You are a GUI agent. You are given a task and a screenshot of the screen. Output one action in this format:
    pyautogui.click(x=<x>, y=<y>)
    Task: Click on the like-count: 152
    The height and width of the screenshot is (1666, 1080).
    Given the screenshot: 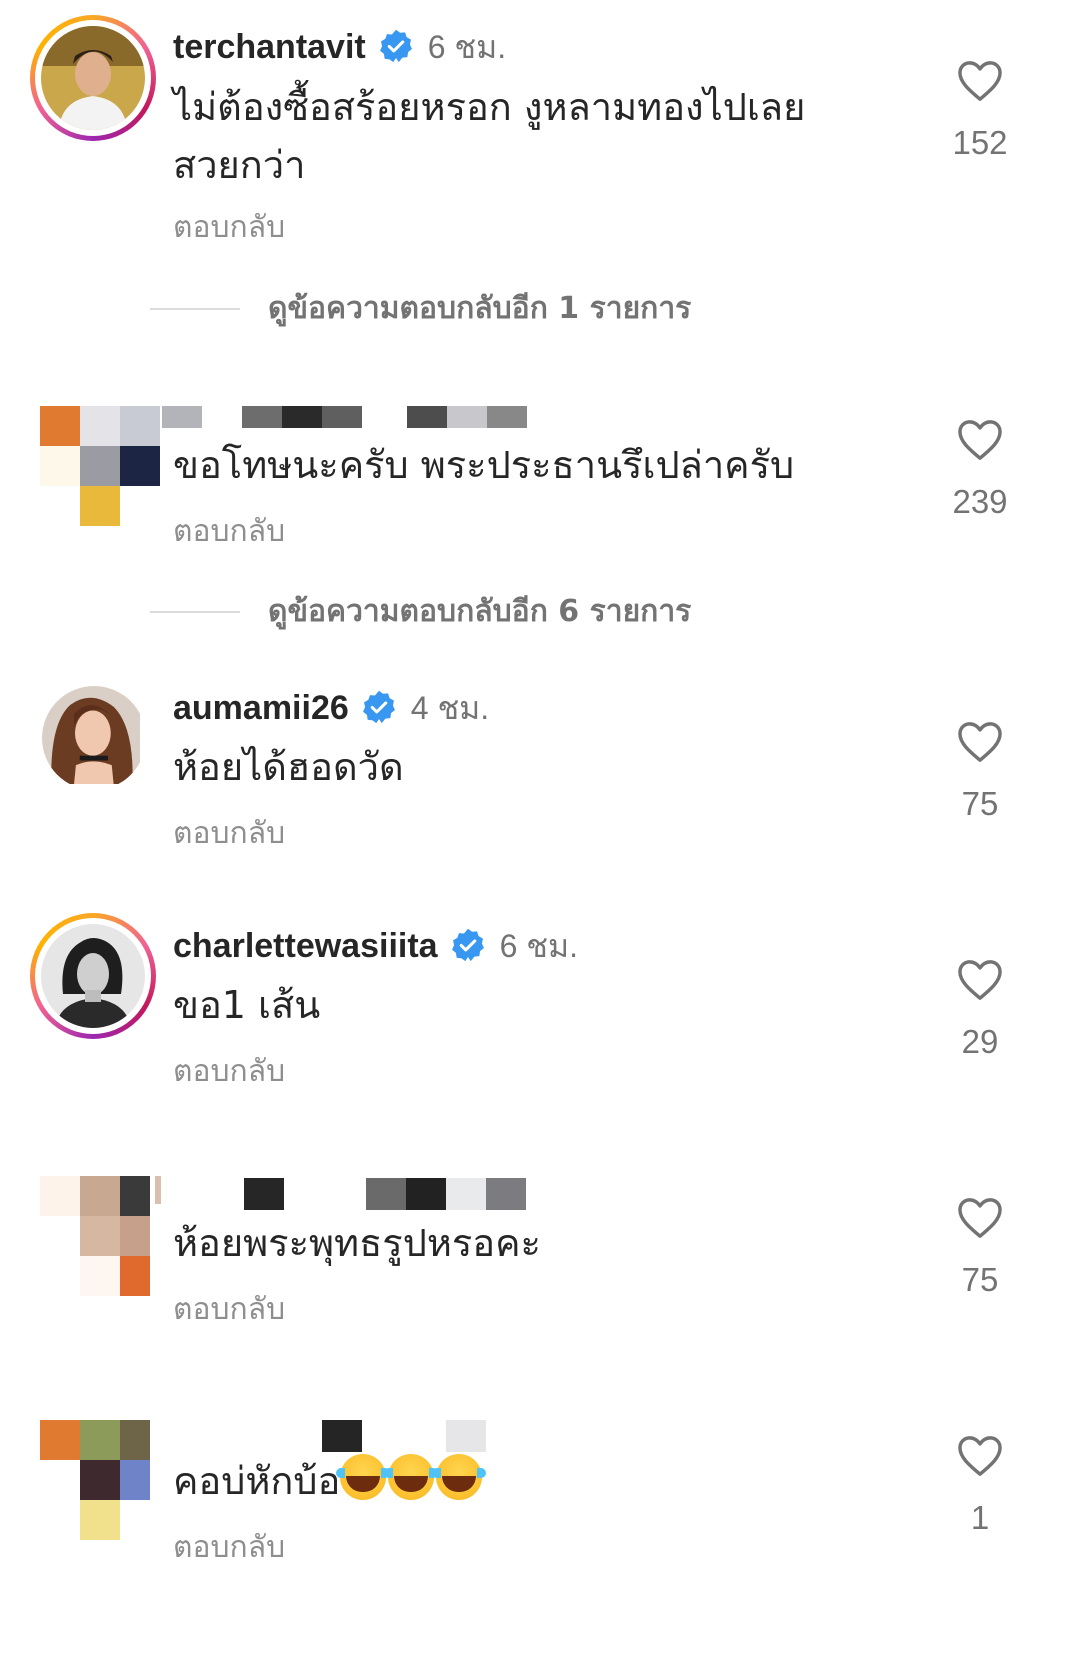 What is the action you would take?
    pyautogui.click(x=980, y=142)
    